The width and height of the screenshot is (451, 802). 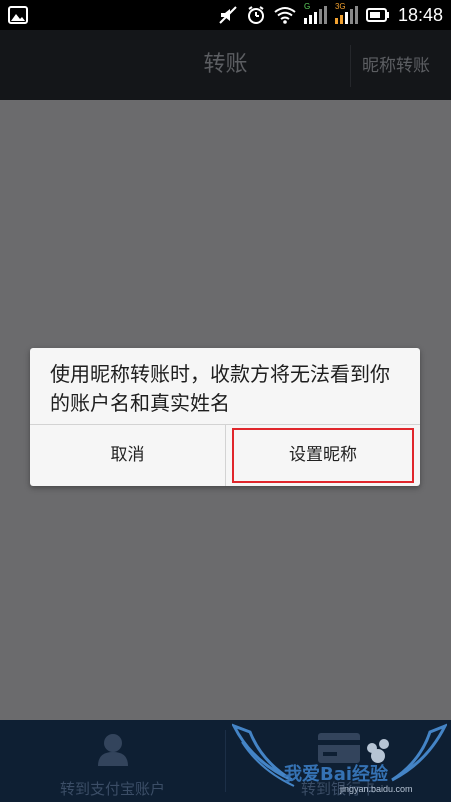 What do you see at coordinates (112, 750) in the screenshot?
I see `person-icon` at bounding box center [112, 750].